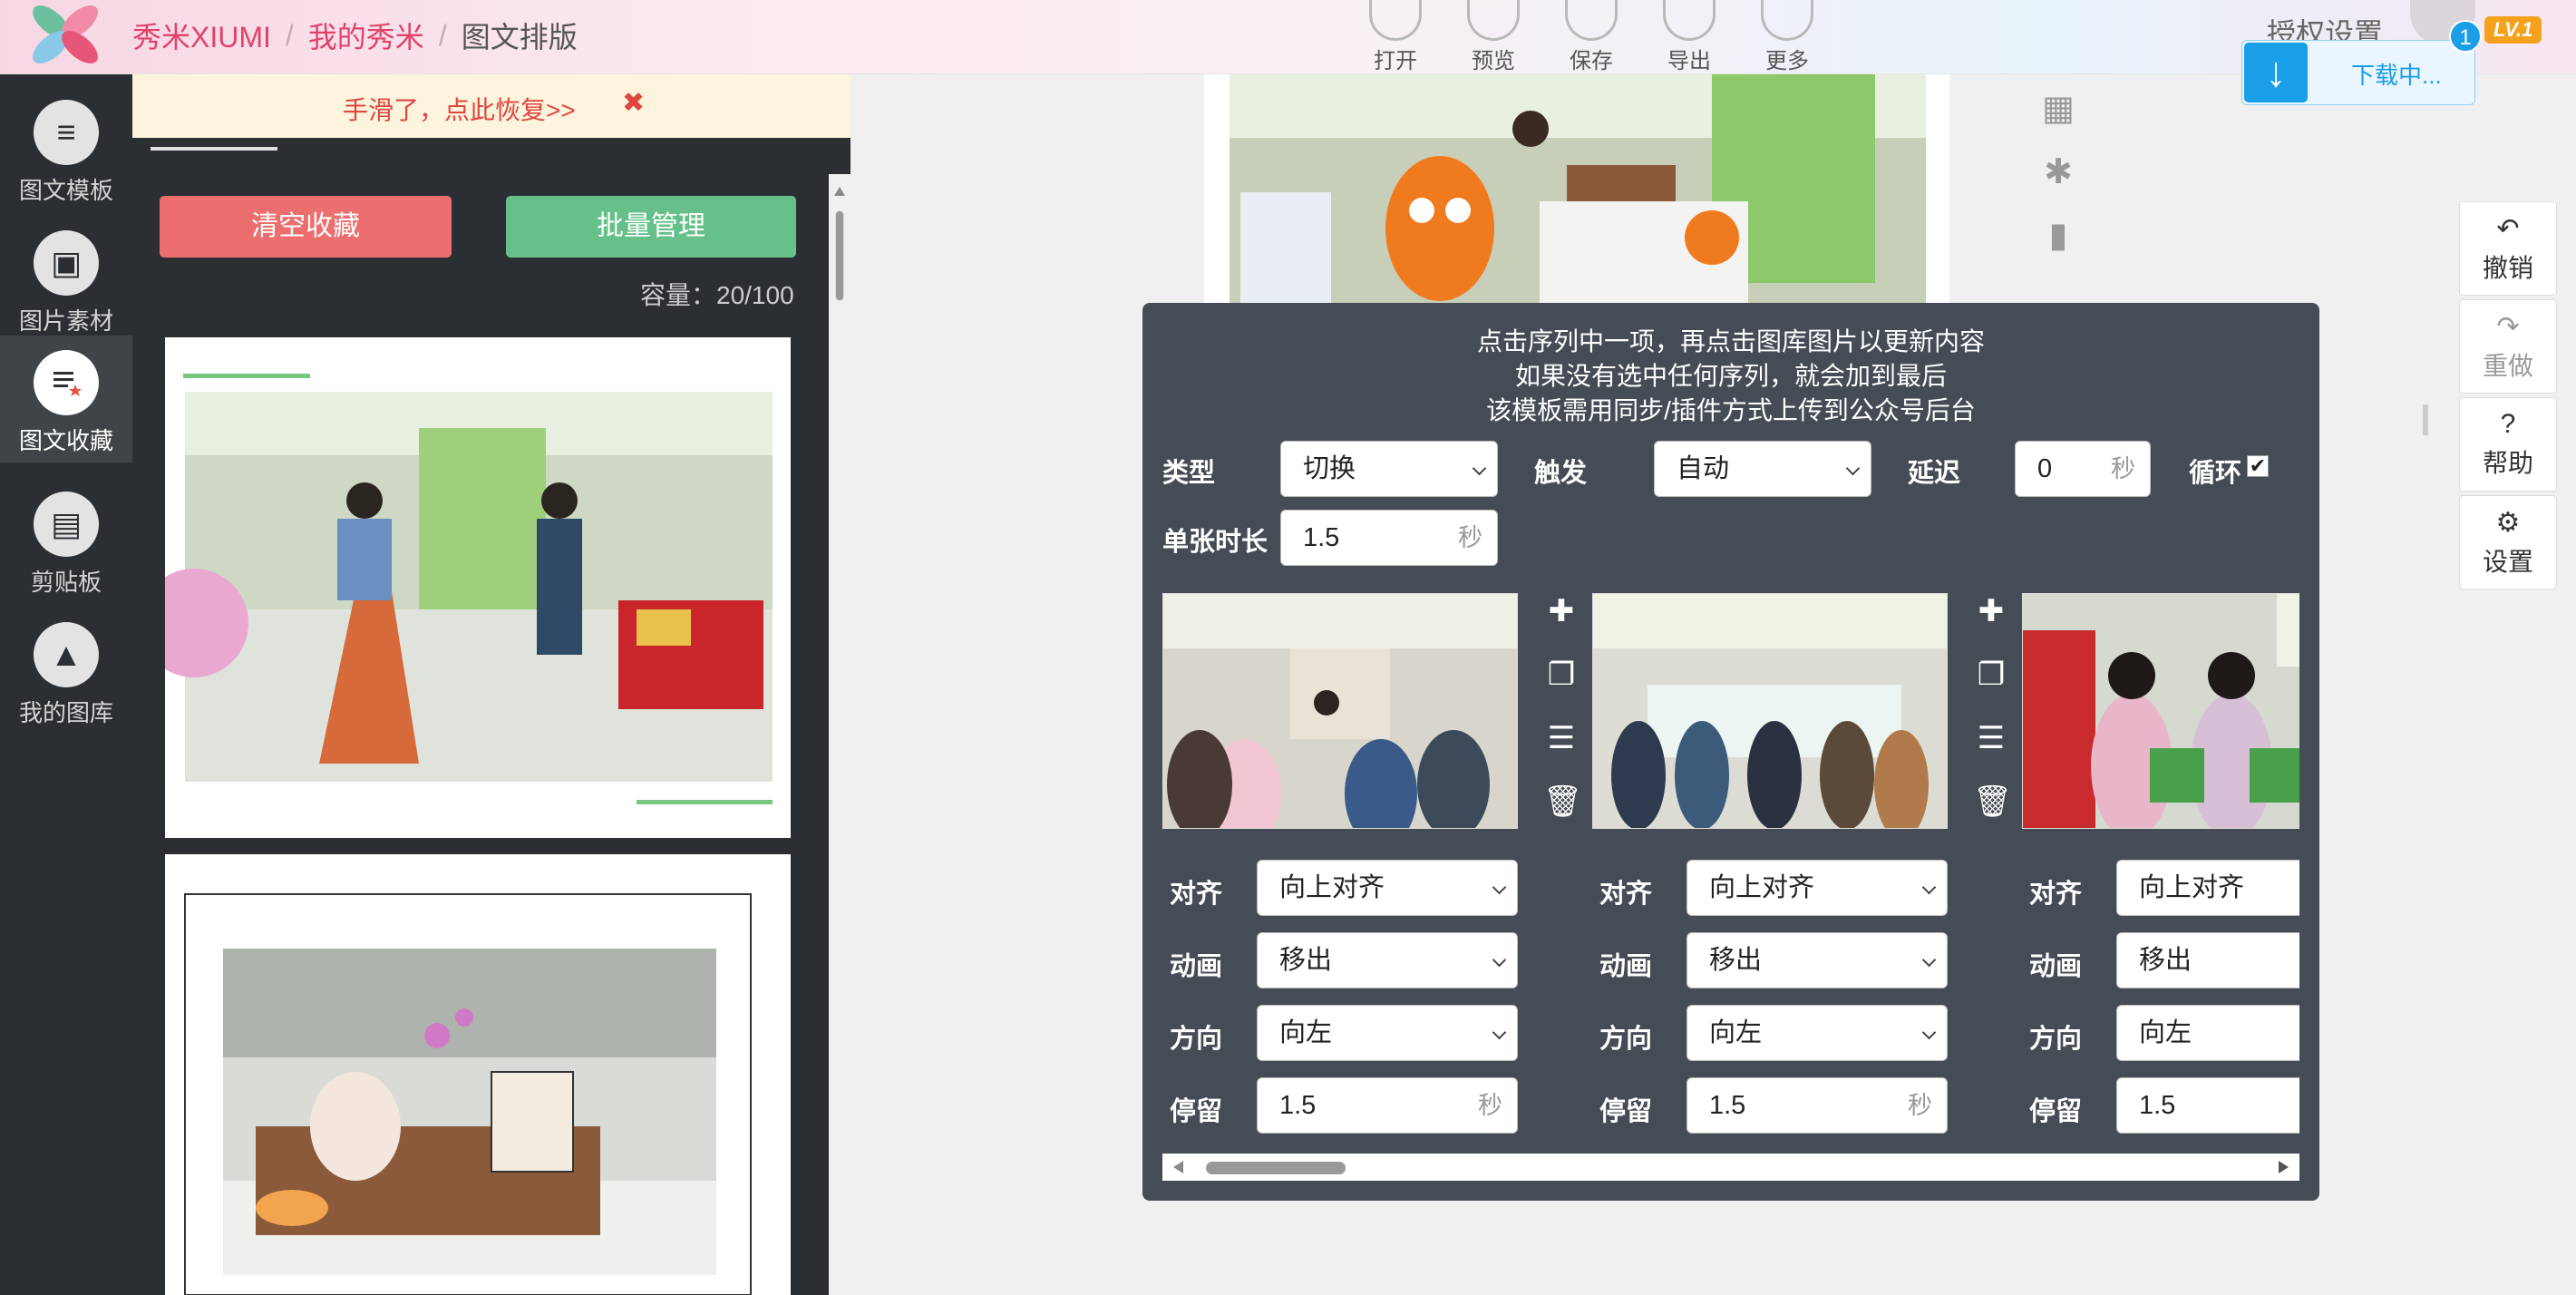 The width and height of the screenshot is (2576, 1295). What do you see at coordinates (2276, 72) in the screenshot?
I see `download-icon: ↓` at bounding box center [2276, 72].